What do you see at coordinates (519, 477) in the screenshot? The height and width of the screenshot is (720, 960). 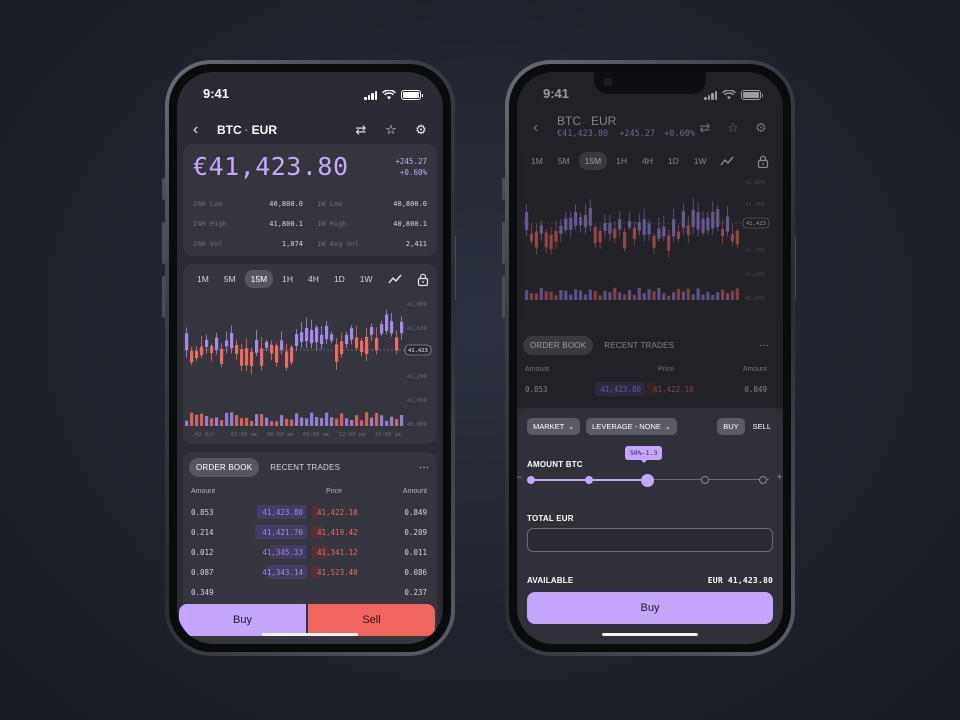 I see `slider-minus: −` at bounding box center [519, 477].